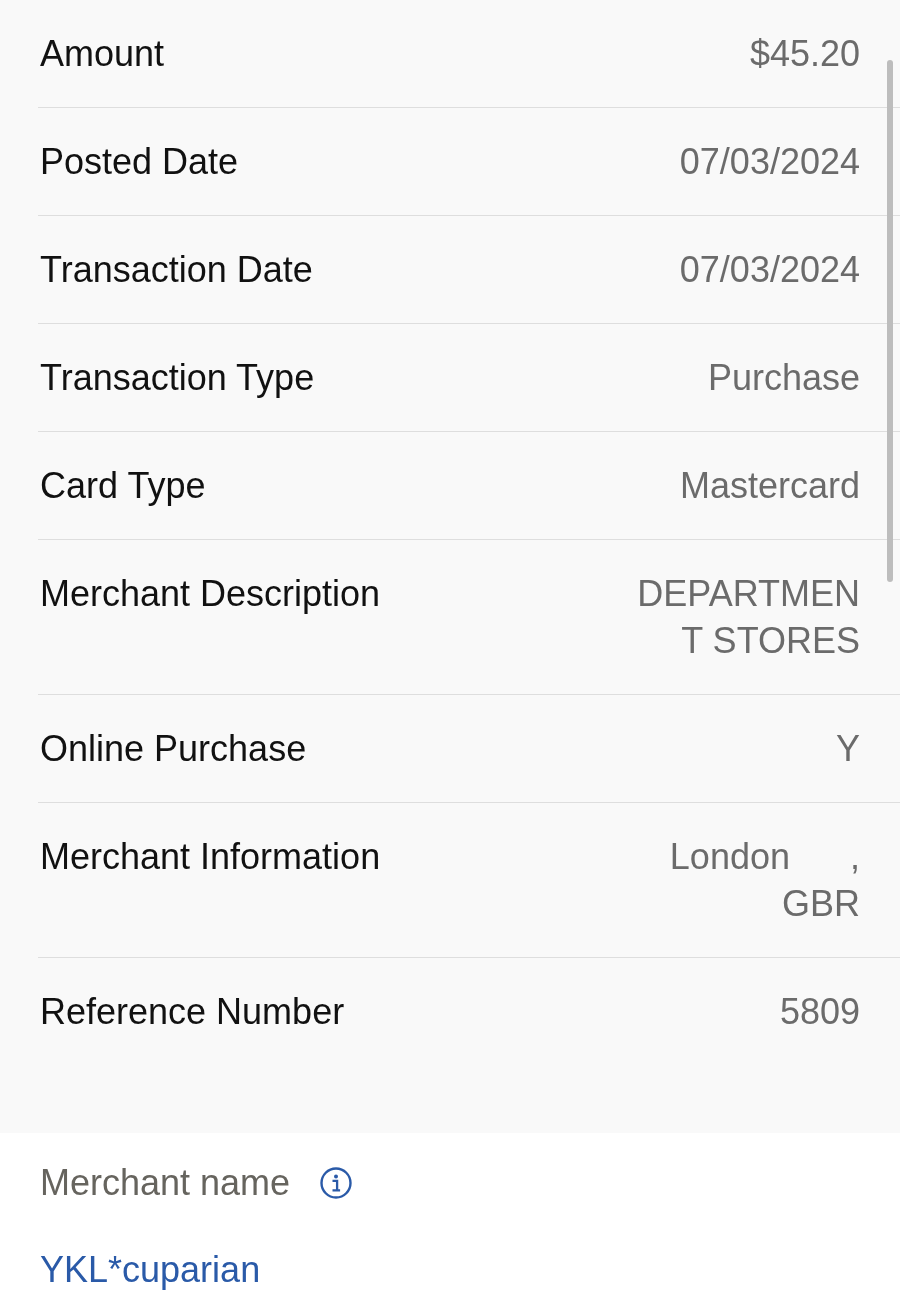 The width and height of the screenshot is (900, 1310). What do you see at coordinates (783, 378) in the screenshot?
I see `detail-value: Purchase` at bounding box center [783, 378].